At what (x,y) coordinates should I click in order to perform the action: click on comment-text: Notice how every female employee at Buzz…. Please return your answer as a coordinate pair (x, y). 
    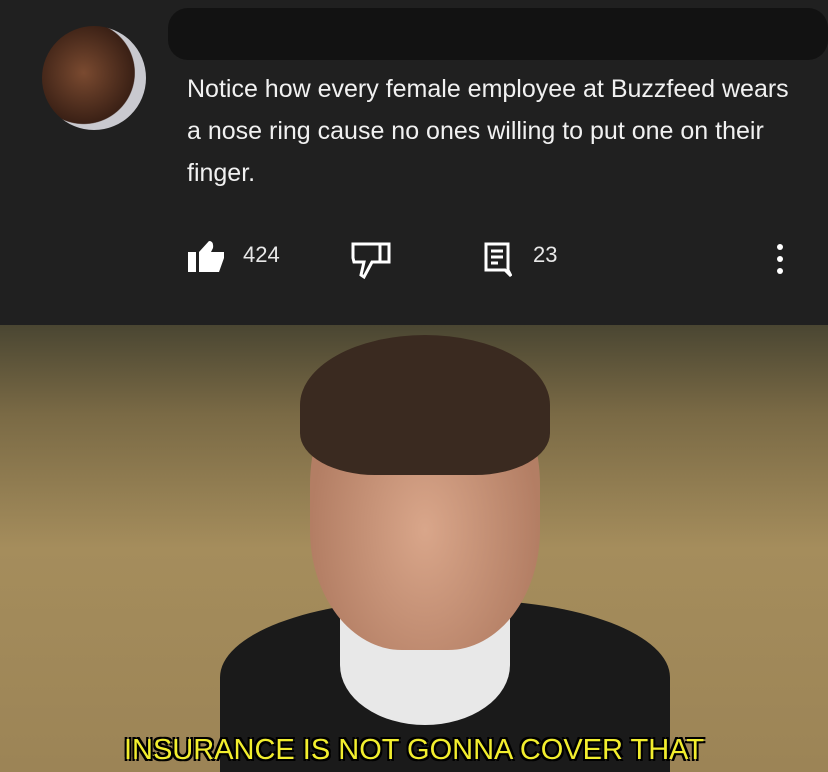
    Looking at the image, I should click on (488, 131).